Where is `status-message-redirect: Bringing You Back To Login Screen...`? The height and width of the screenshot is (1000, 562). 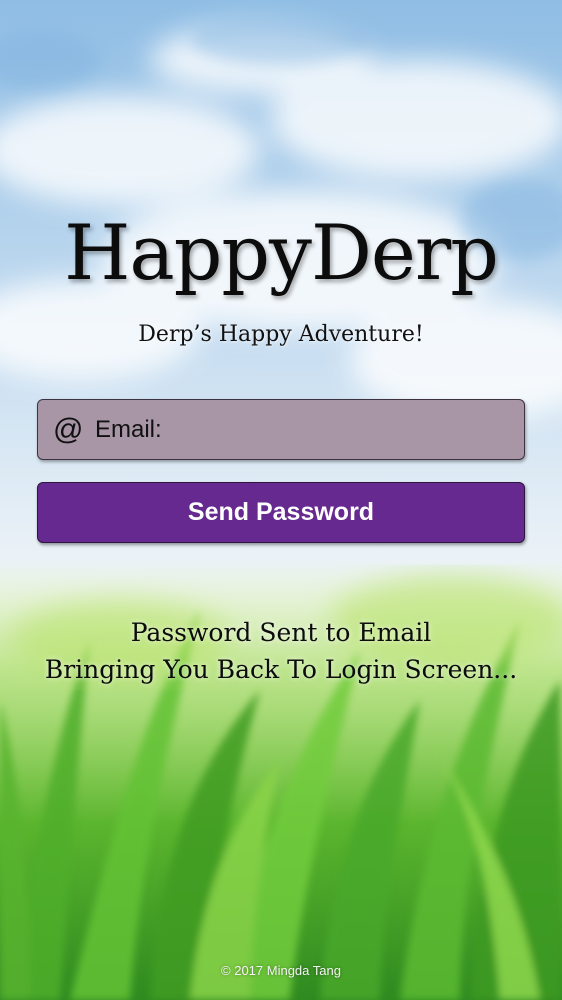 status-message-redirect: Bringing You Back To Login Screen... is located at coordinates (281, 669).